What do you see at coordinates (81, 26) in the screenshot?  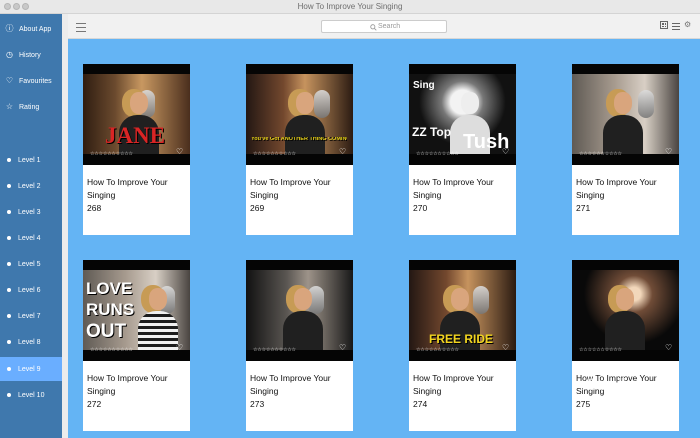 I see `menu-icon` at bounding box center [81, 26].